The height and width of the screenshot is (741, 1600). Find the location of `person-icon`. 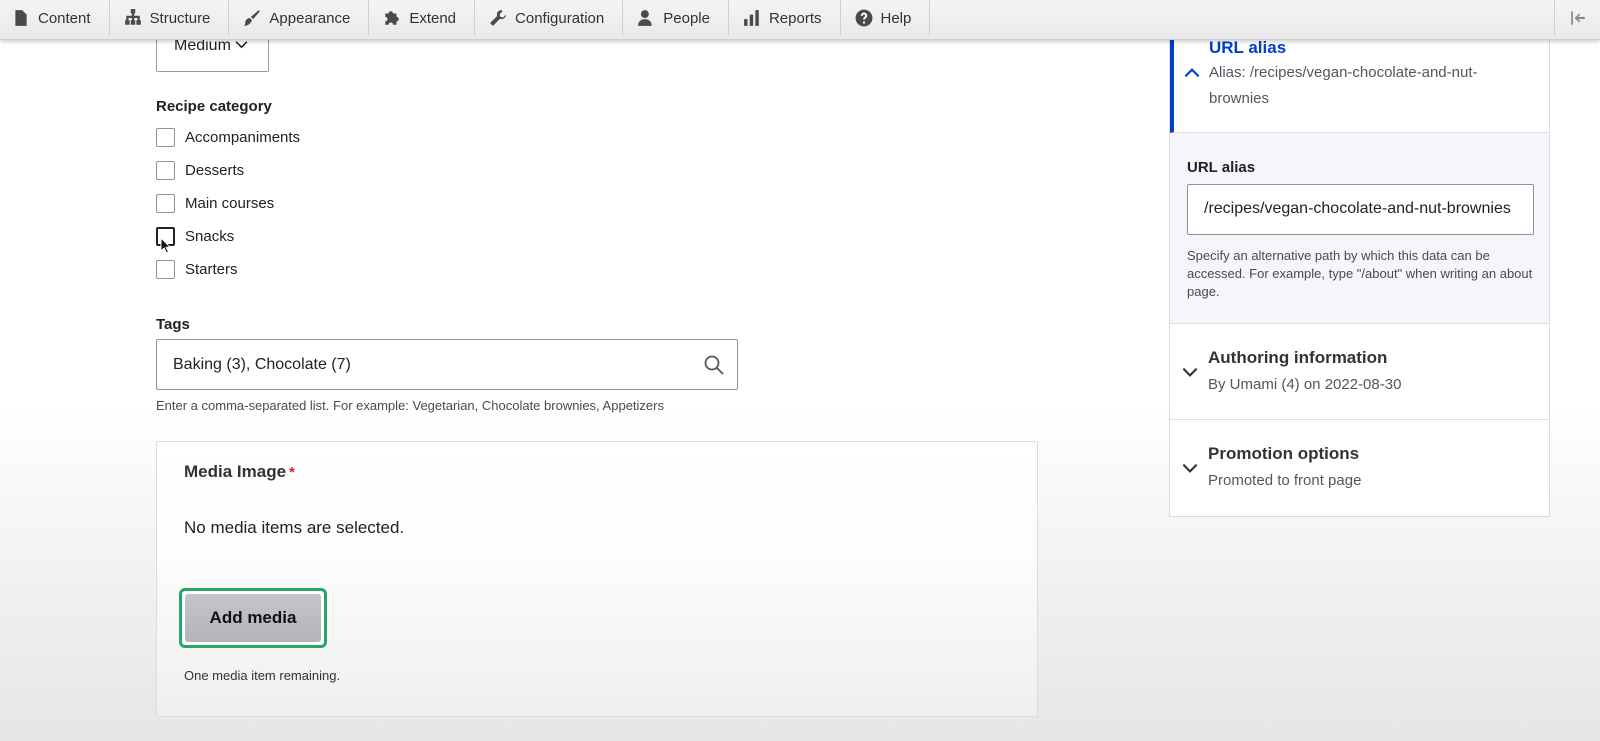

person-icon is located at coordinates (645, 18).